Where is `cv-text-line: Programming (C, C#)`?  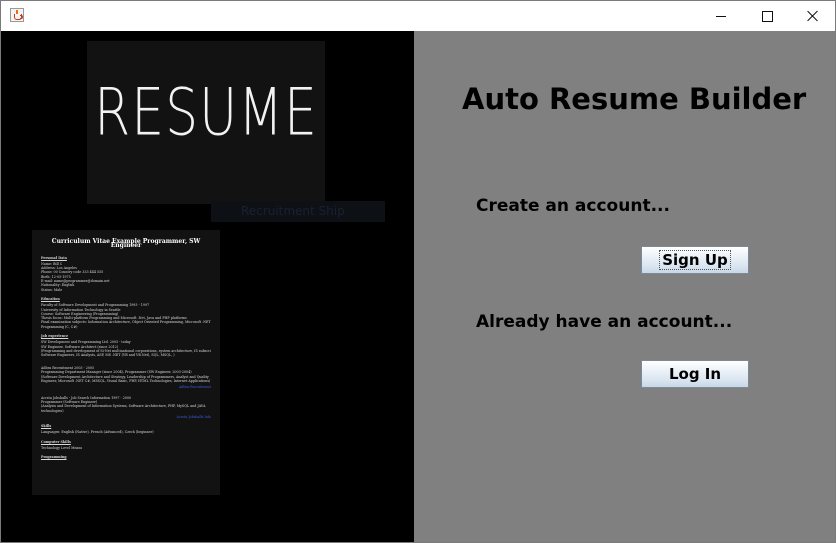
cv-text-line: Programming (C, C#) is located at coordinates (59, 326).